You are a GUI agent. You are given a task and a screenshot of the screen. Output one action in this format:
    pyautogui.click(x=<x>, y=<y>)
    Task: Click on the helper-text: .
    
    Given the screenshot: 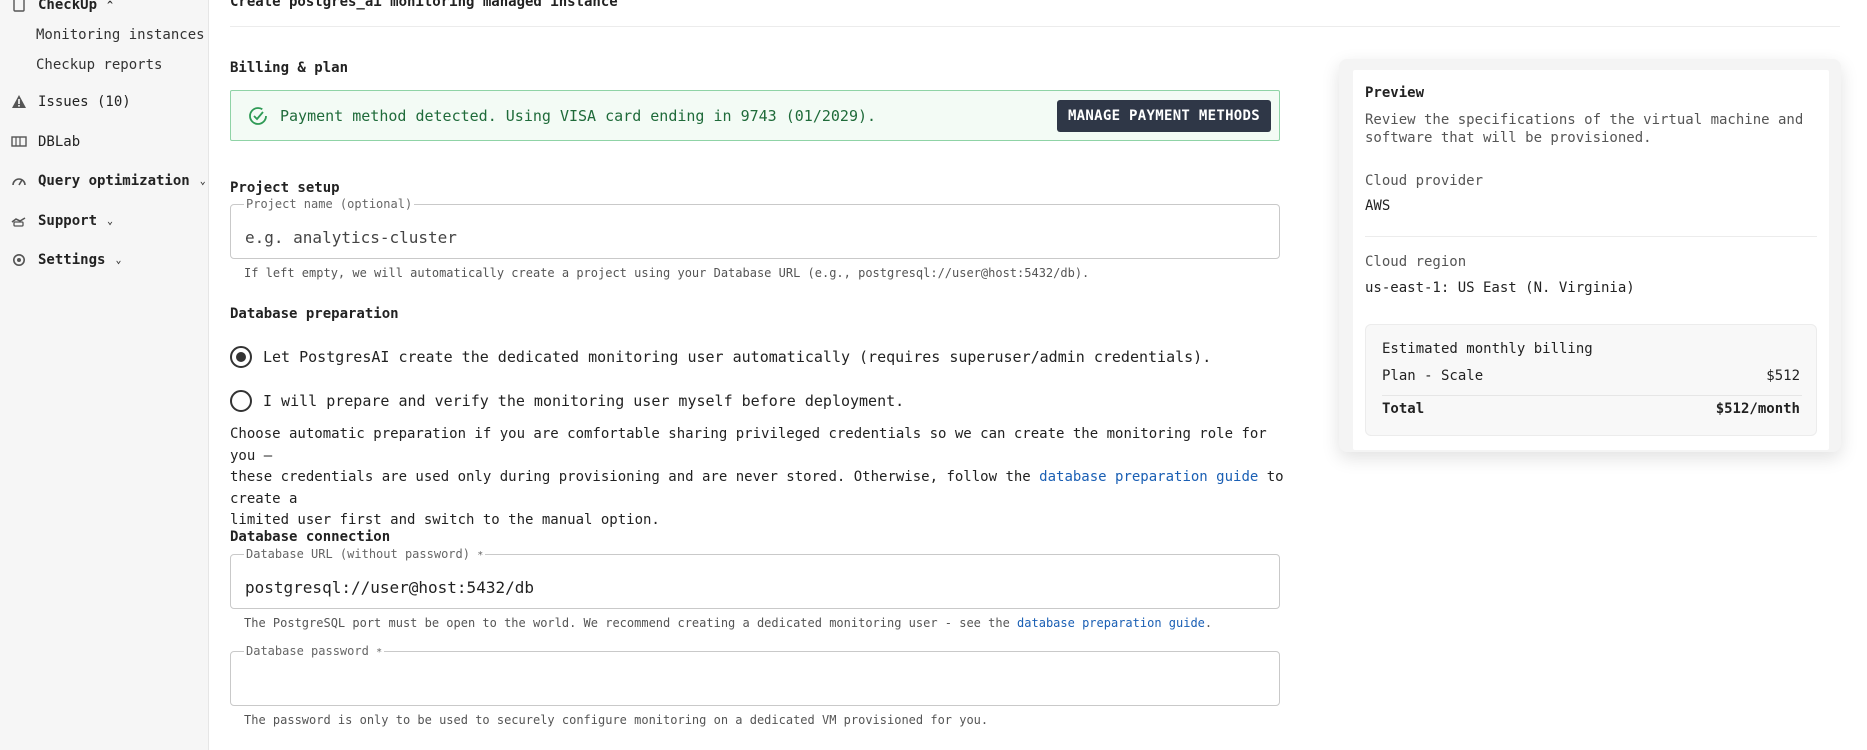 What is the action you would take?
    pyautogui.click(x=1208, y=623)
    